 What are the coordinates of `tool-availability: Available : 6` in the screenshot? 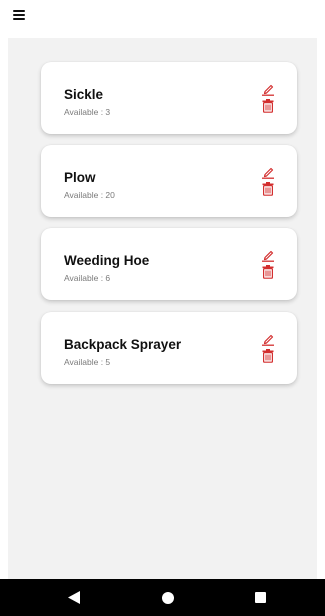 It's located at (87, 278).